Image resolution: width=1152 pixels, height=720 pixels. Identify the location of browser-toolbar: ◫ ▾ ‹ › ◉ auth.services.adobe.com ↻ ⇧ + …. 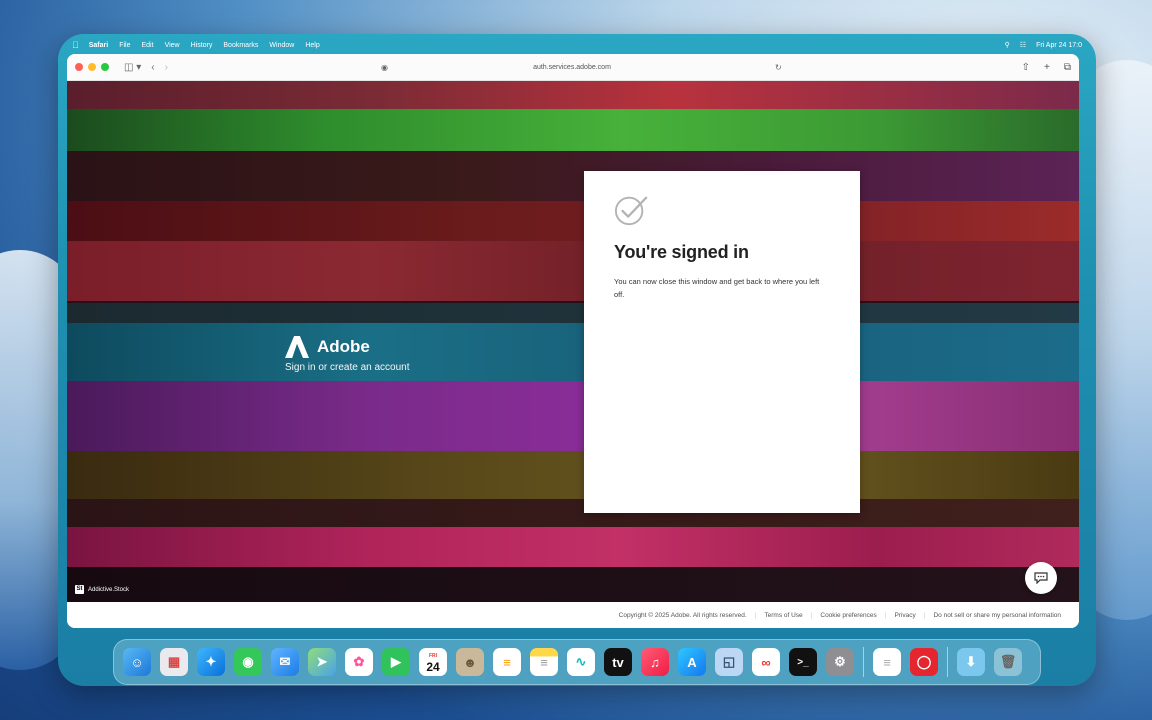
(573, 67).